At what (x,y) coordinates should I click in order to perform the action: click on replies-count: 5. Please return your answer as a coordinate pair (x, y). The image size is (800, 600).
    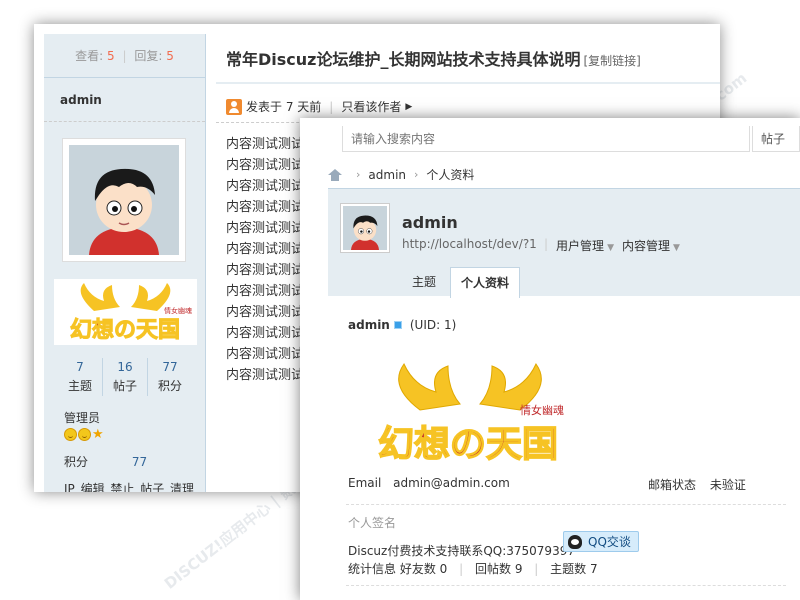
    Looking at the image, I should click on (170, 56).